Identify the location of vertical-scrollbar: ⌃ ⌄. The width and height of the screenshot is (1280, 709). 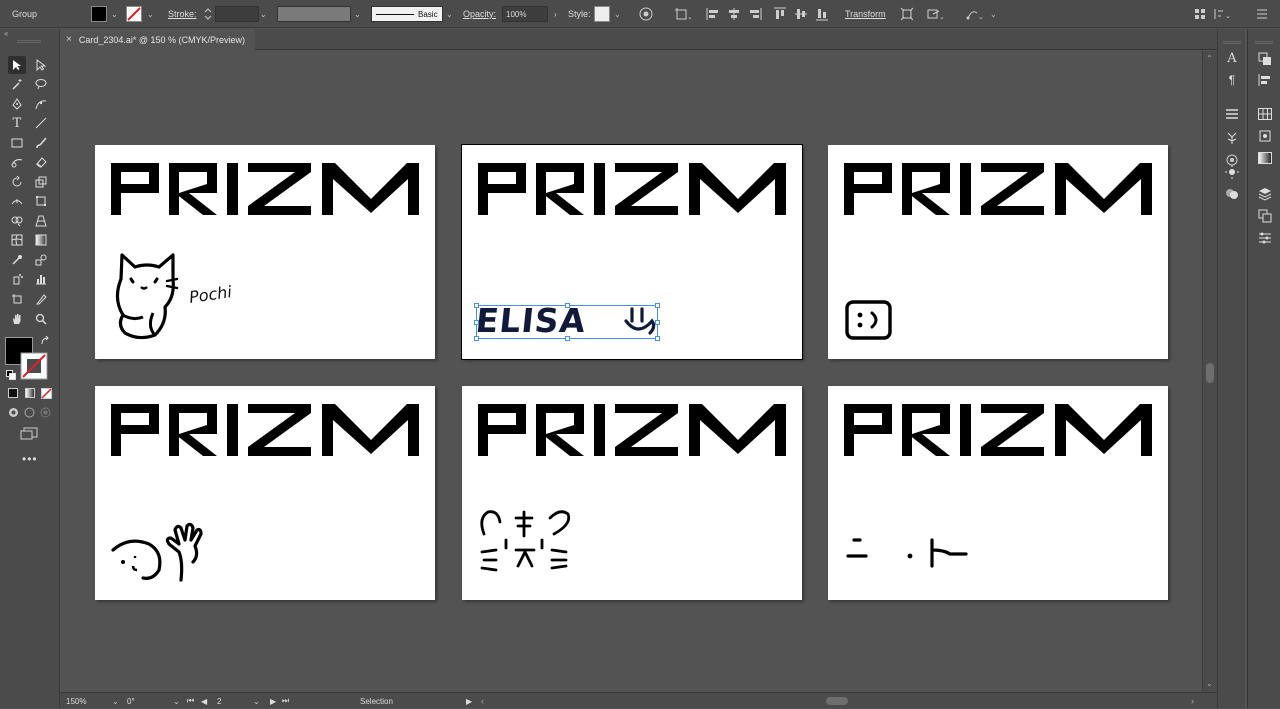
(1209, 371).